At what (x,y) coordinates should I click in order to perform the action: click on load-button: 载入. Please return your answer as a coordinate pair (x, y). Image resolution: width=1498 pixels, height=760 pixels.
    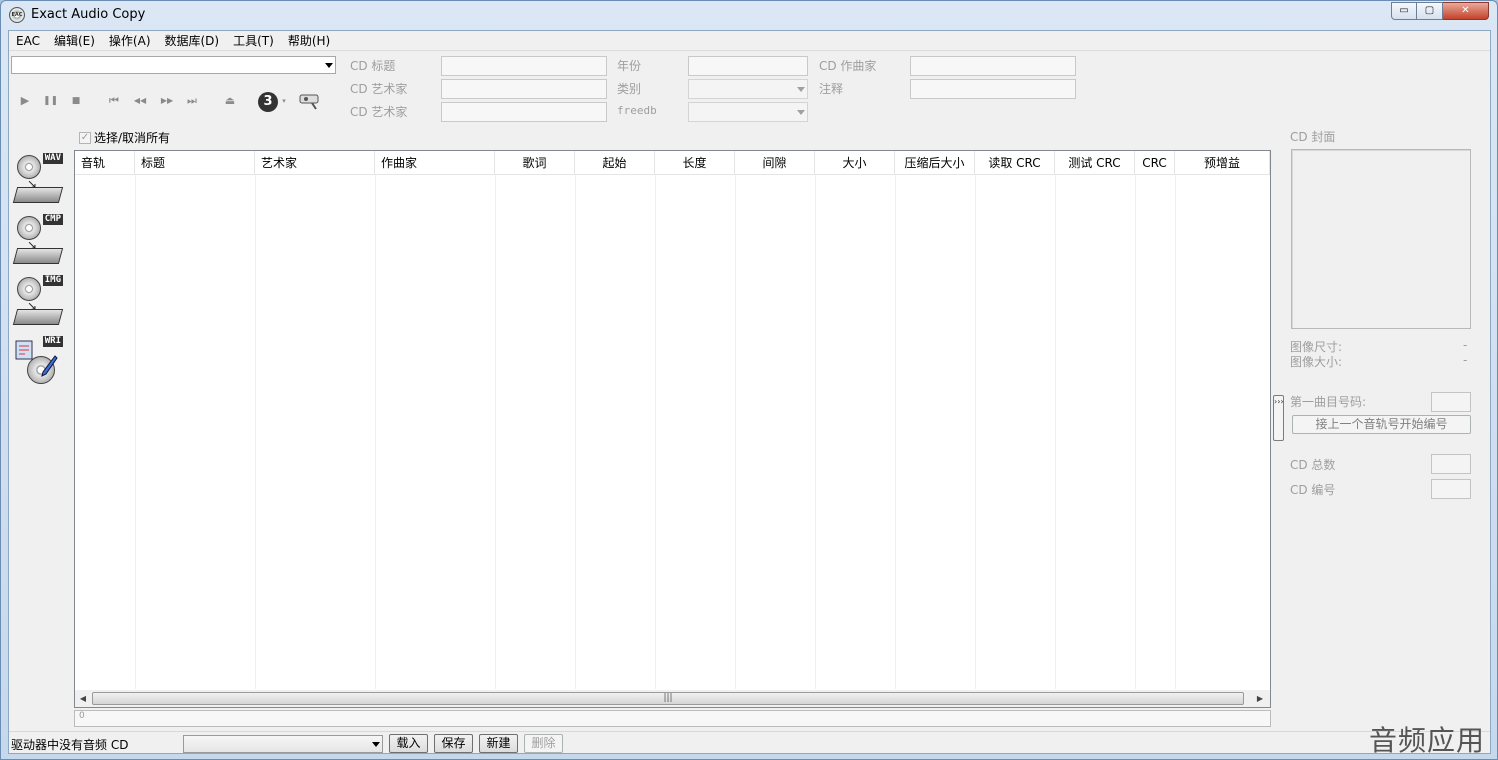
    Looking at the image, I should click on (408, 743).